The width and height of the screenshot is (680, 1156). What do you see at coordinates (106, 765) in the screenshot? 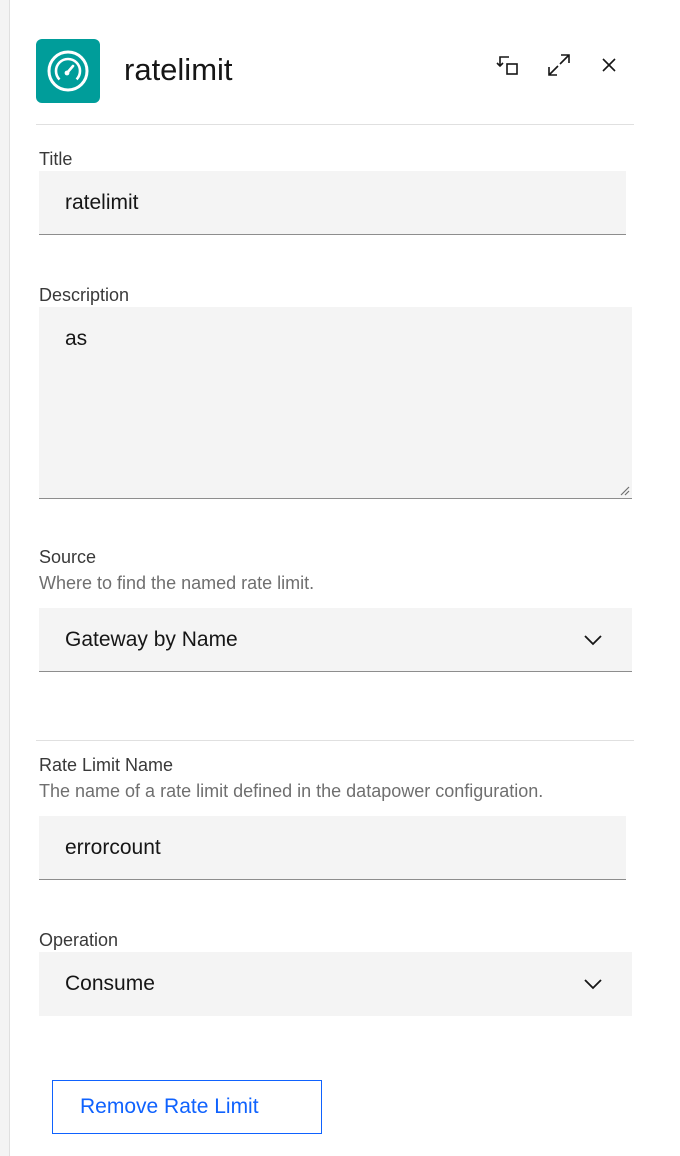
I see `rate-limit-name-label: Rate Limit Name` at bounding box center [106, 765].